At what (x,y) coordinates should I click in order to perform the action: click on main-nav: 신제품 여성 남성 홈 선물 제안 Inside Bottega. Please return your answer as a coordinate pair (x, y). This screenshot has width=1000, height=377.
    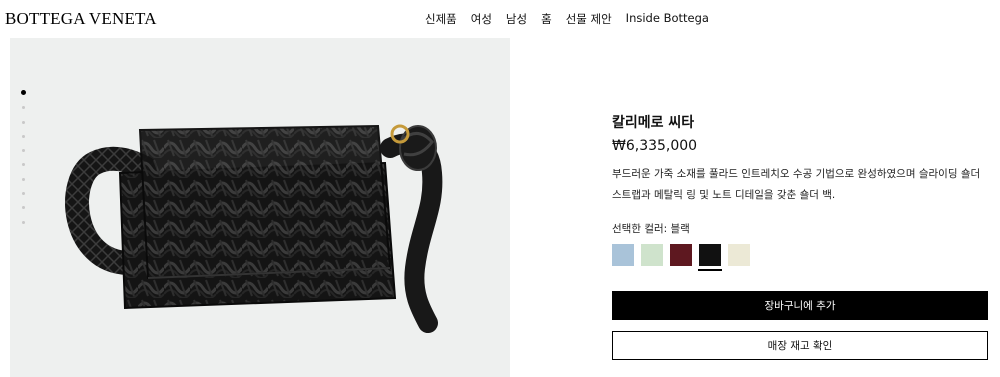
    Looking at the image, I should click on (574, 19).